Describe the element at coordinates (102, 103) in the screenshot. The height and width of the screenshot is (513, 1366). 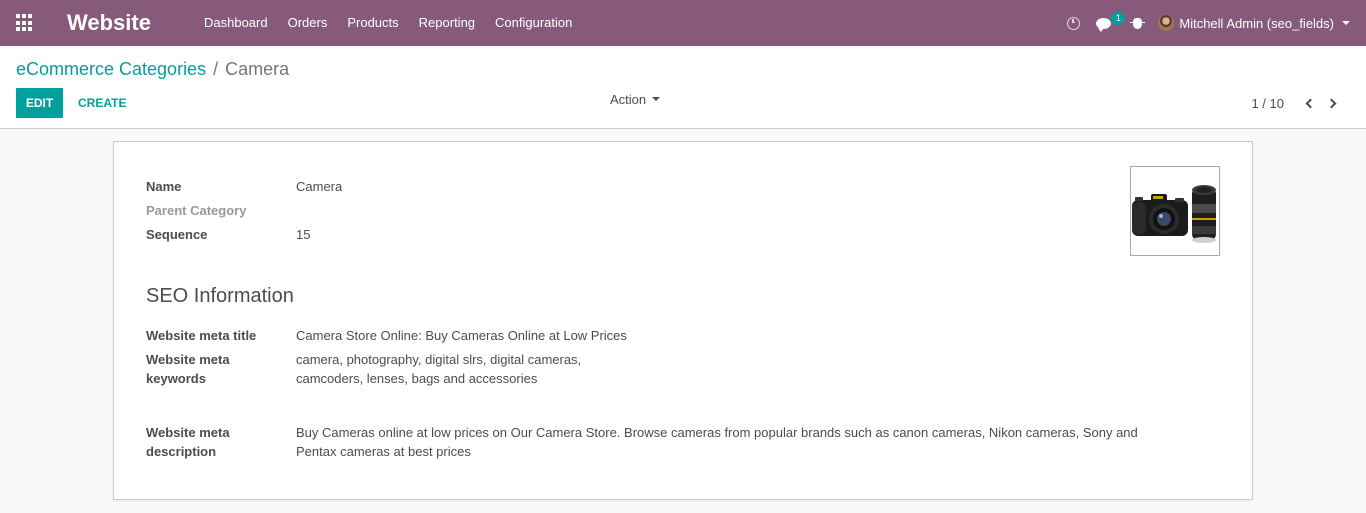
I see `create-button: CREATE` at that location.